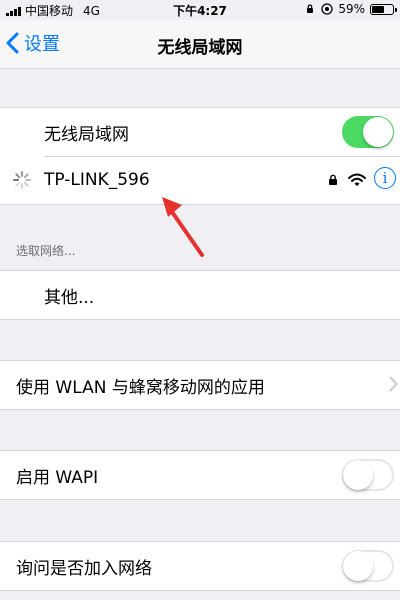  I want to click on battery-level-fill, so click(378, 9).